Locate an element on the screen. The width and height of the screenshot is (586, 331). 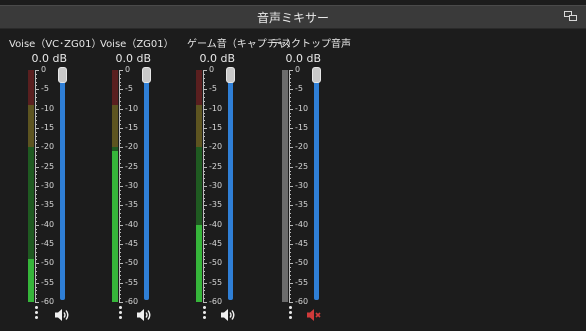
meter-segment is located at coordinates (199, 126).